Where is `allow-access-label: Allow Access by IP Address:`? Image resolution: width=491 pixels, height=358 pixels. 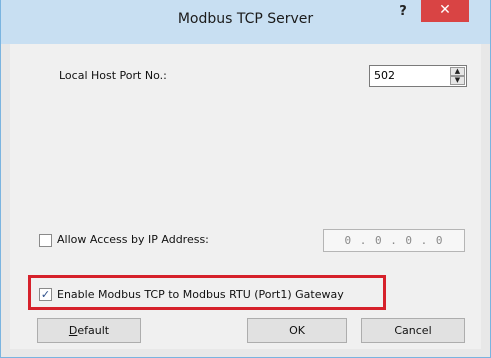
allow-access-label: Allow Access by IP Address: is located at coordinates (133, 239).